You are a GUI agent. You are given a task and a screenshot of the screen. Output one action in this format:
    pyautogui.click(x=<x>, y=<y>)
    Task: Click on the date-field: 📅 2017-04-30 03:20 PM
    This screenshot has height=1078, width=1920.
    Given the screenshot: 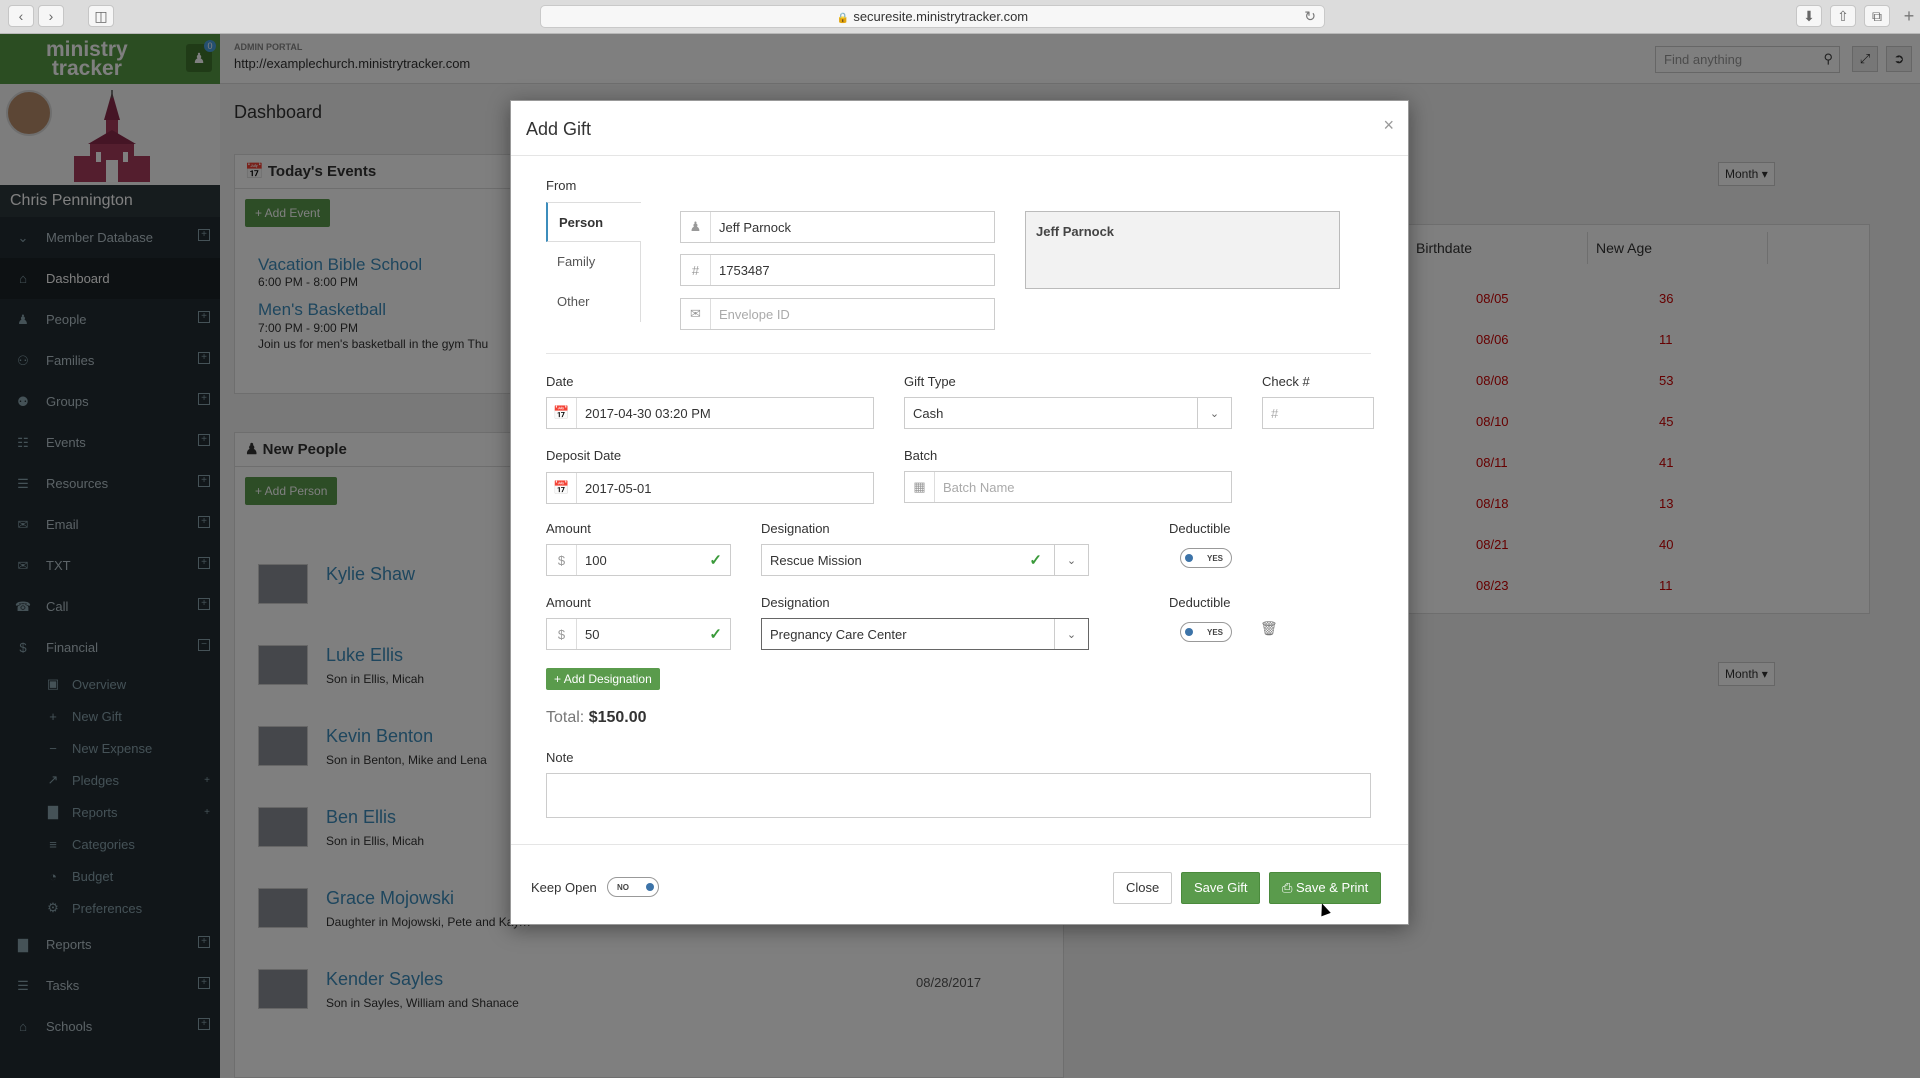 What is the action you would take?
    pyautogui.click(x=710, y=413)
    